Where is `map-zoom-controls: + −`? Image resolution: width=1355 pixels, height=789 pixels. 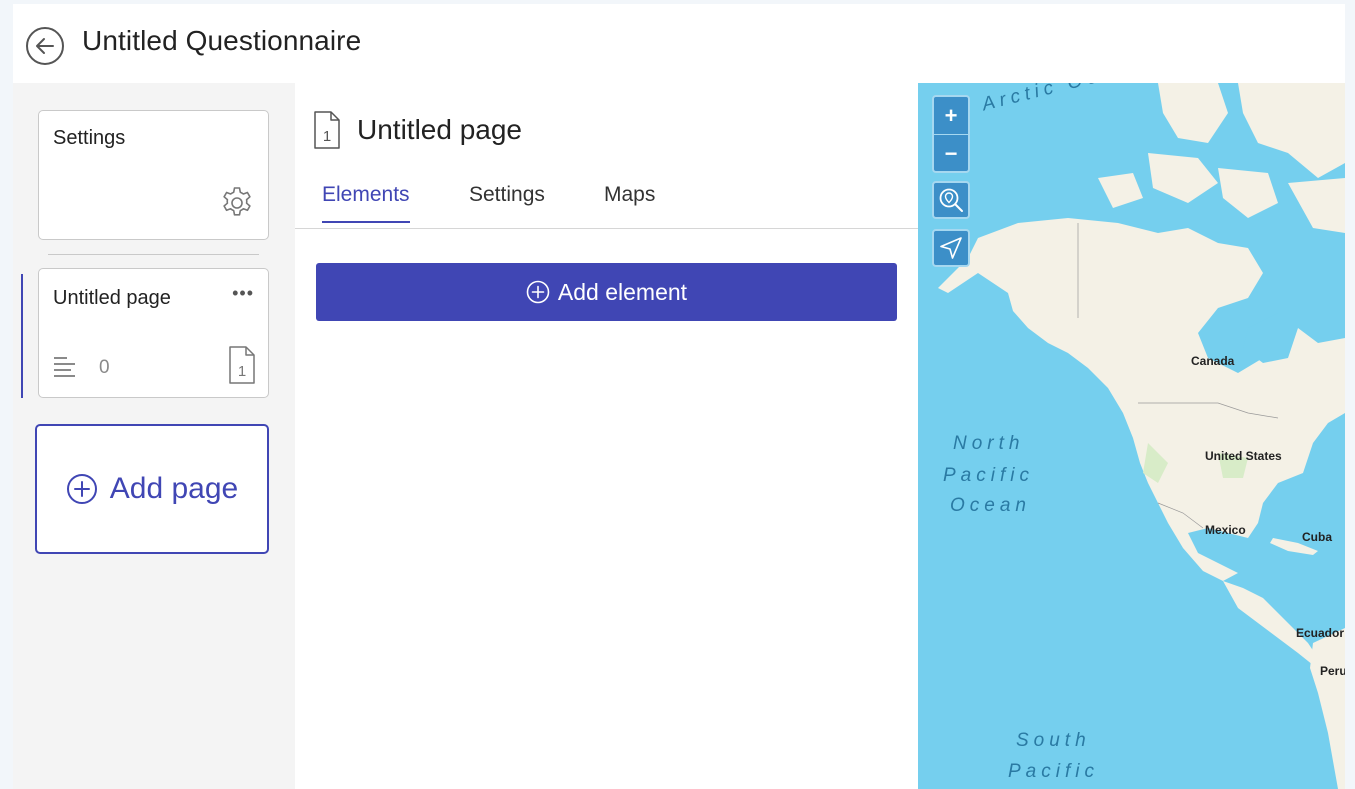 map-zoom-controls: + − is located at coordinates (951, 134).